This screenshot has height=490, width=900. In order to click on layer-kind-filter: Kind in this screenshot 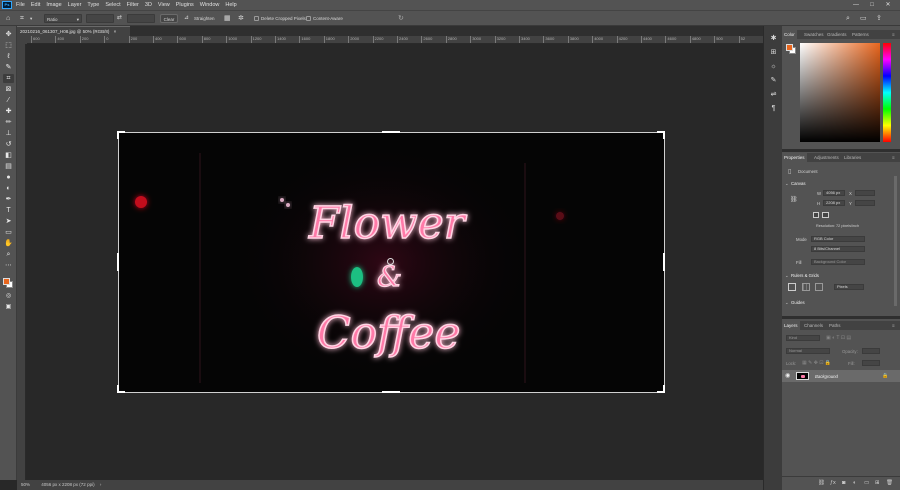, I will do `click(803, 338)`.